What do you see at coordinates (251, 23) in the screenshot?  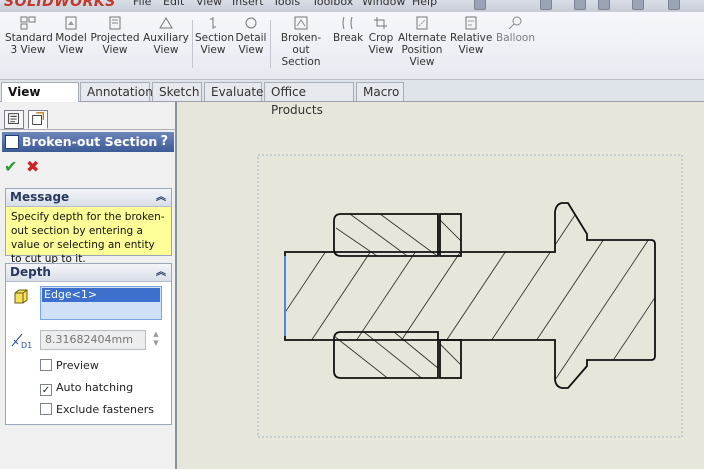 I see `detail-view-icon` at bounding box center [251, 23].